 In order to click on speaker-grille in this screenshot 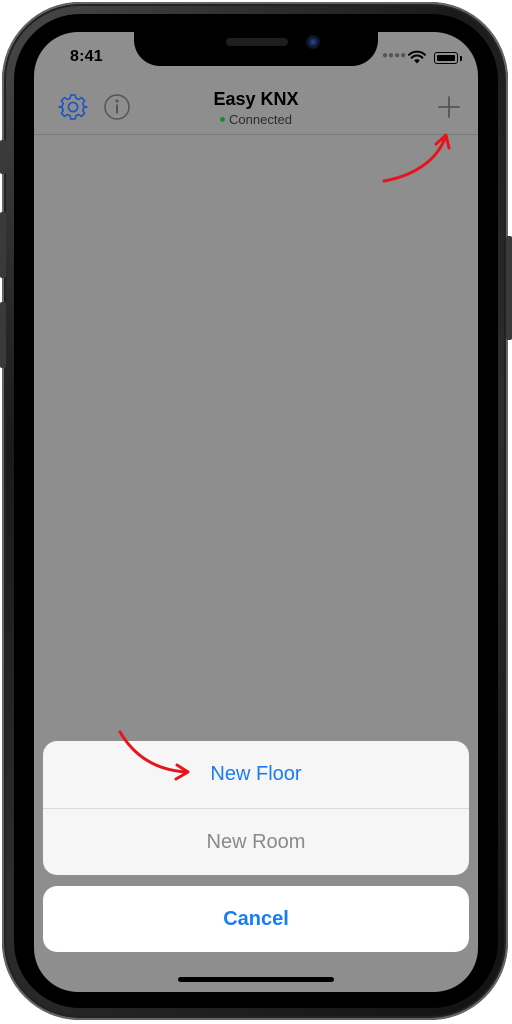, I will do `click(257, 42)`.